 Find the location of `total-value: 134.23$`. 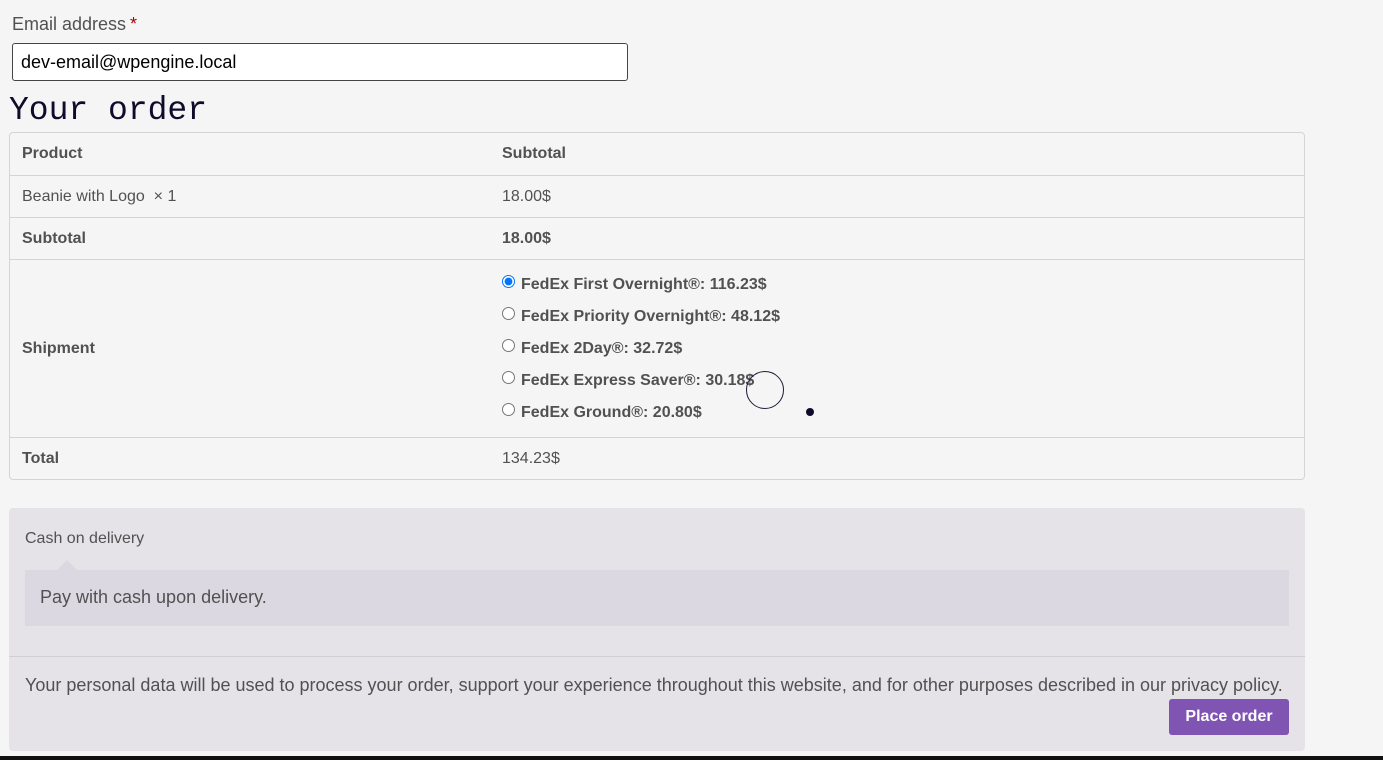

total-value: 134.23$ is located at coordinates (897, 458).